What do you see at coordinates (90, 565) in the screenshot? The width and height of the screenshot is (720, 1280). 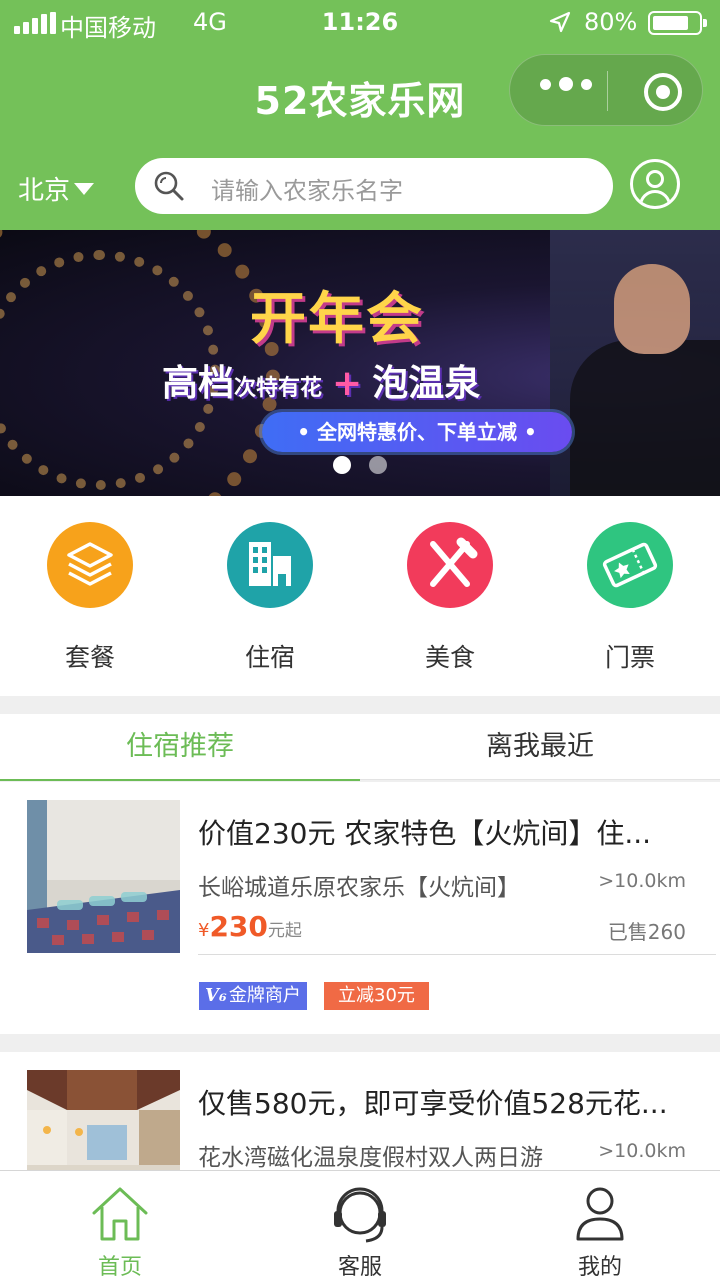 I see `layers-icon` at bounding box center [90, 565].